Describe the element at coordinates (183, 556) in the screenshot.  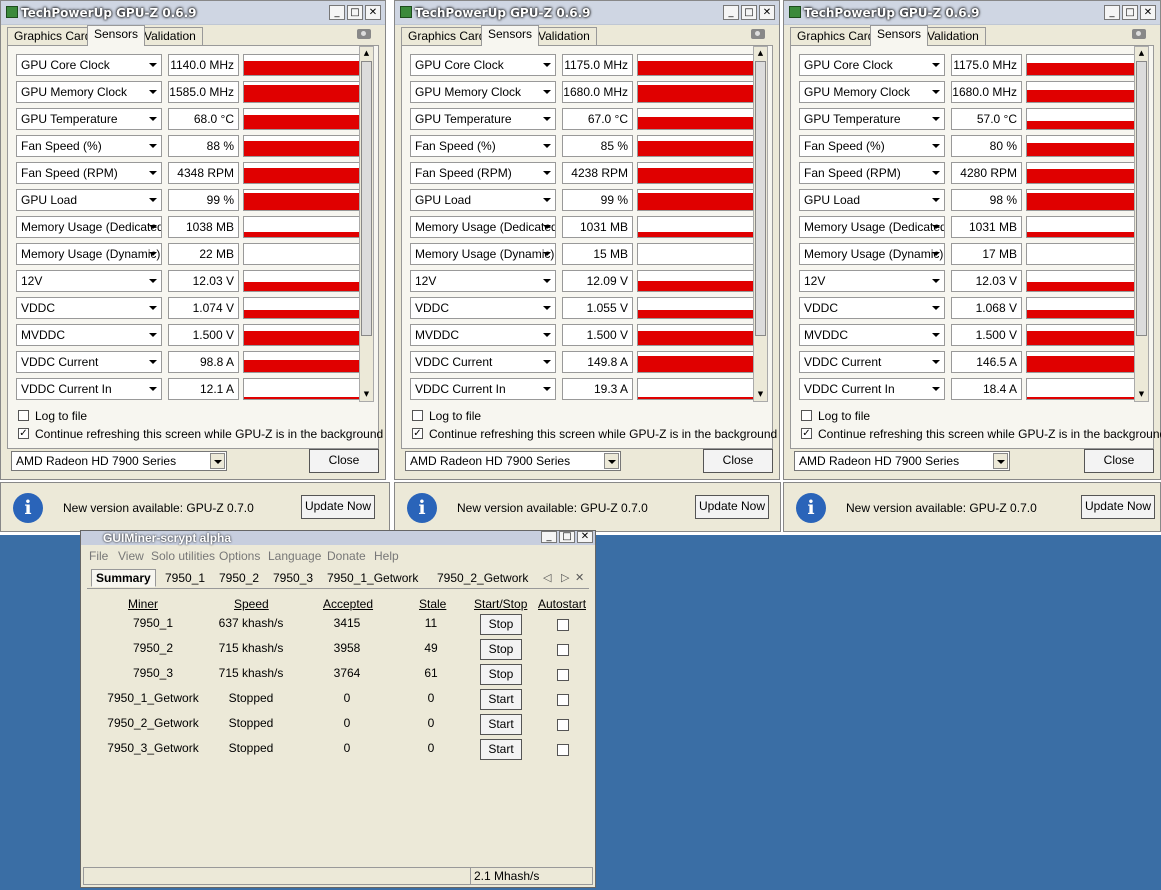
I see `menu-solo-utilities: Solo utilities` at that location.